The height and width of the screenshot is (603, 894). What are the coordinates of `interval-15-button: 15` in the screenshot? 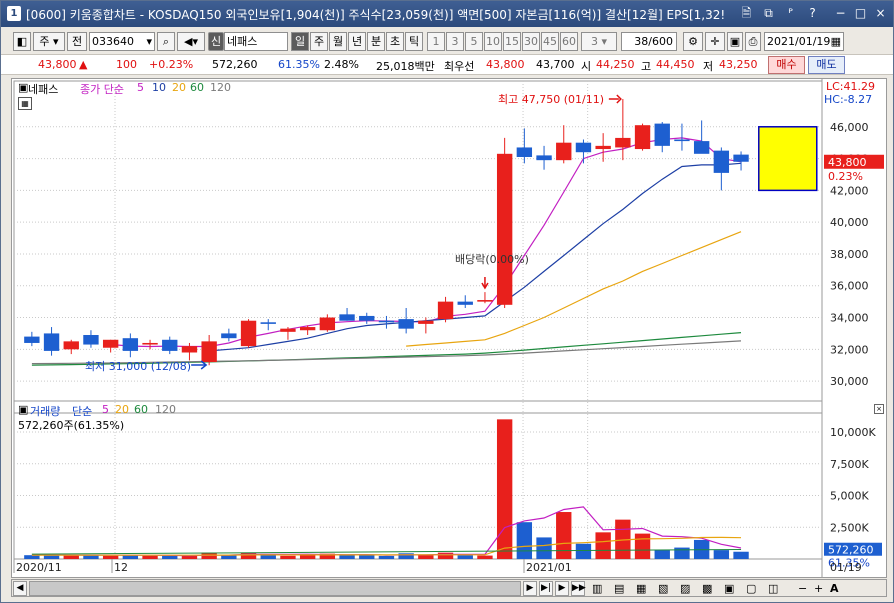 It's located at (512, 41).